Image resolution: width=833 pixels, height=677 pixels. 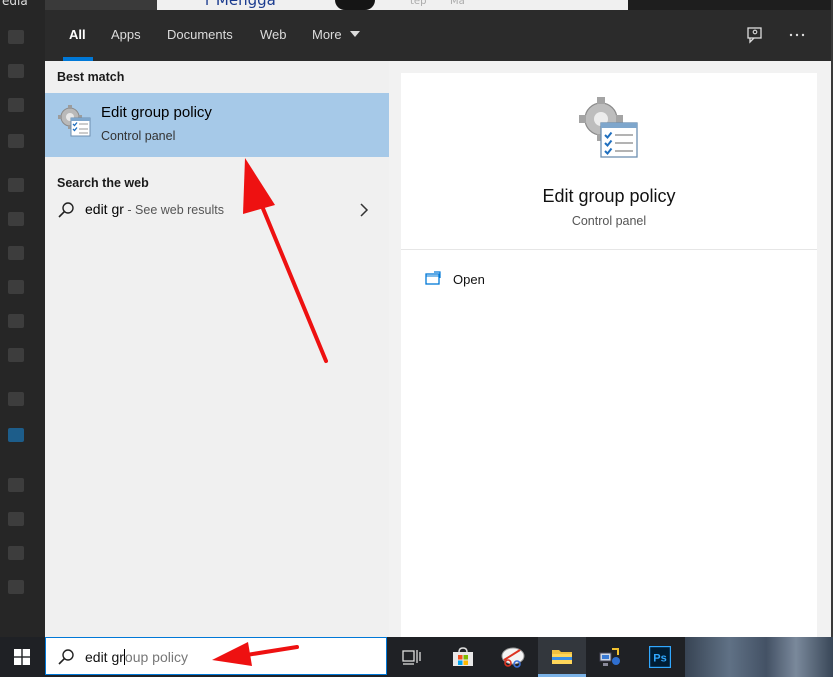 What do you see at coordinates (608, 127) in the screenshot?
I see `group-policy-large-icon` at bounding box center [608, 127].